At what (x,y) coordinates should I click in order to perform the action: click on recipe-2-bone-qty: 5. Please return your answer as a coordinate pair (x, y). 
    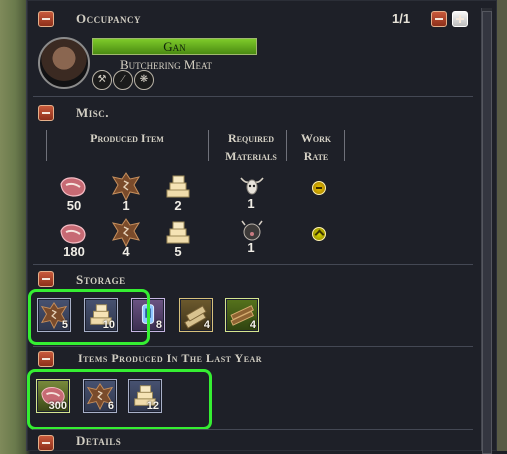
    Looking at the image, I should click on (178, 251).